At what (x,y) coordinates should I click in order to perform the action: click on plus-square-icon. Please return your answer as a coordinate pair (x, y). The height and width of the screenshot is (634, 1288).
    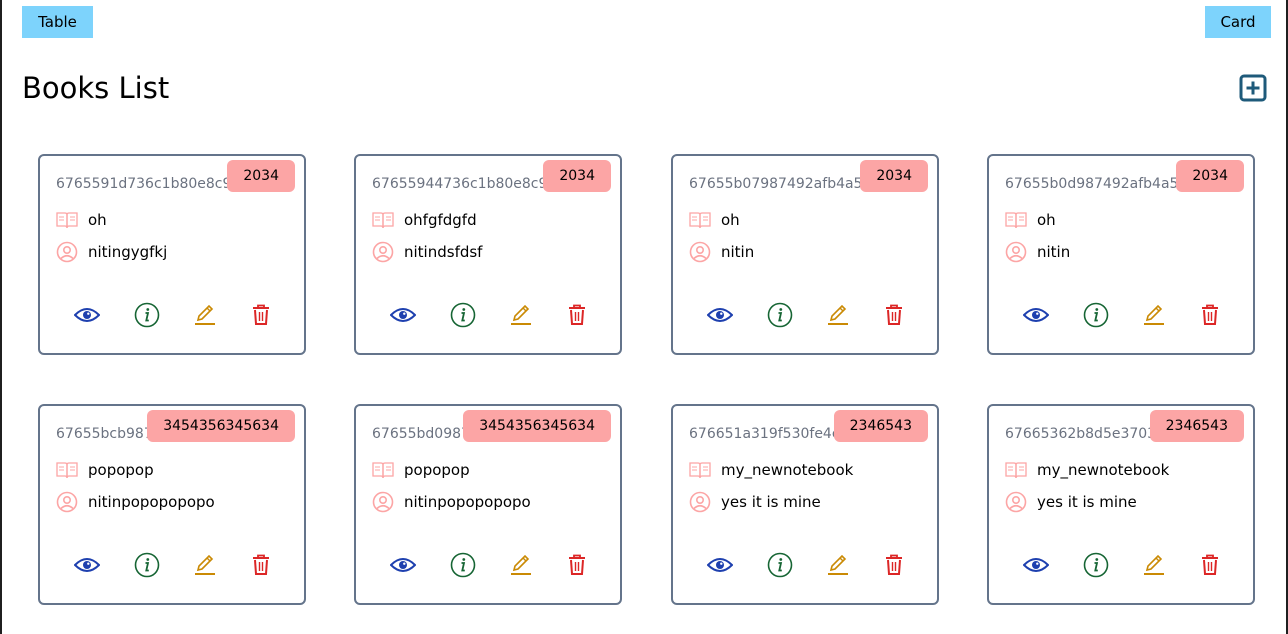
    Looking at the image, I should click on (1253, 88).